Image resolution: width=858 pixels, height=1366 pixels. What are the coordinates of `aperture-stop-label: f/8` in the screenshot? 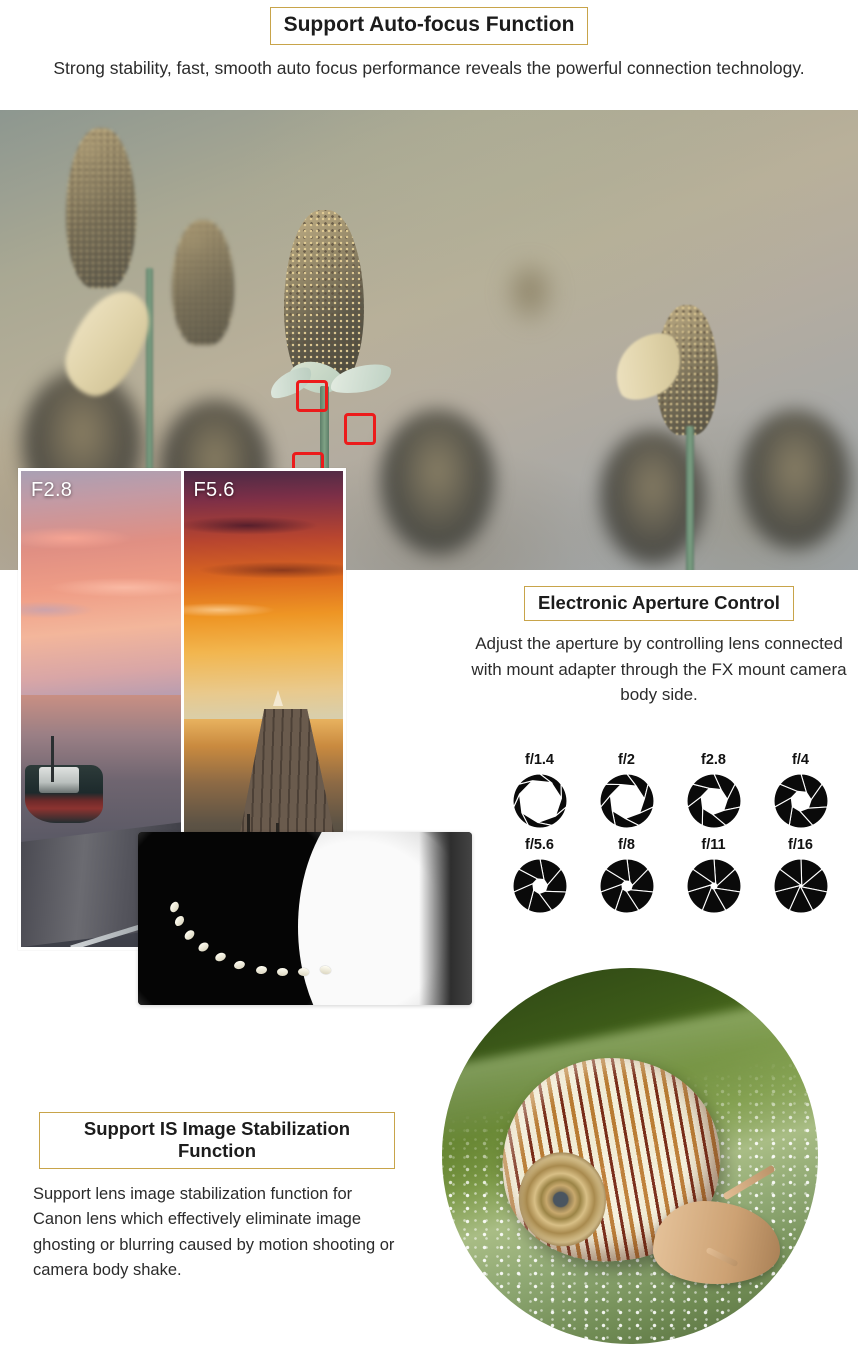 It's located at (626, 845).